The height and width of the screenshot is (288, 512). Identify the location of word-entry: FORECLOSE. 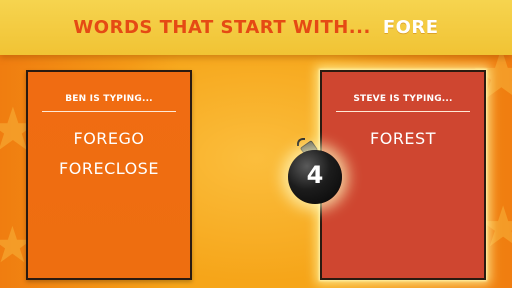
(109, 168).